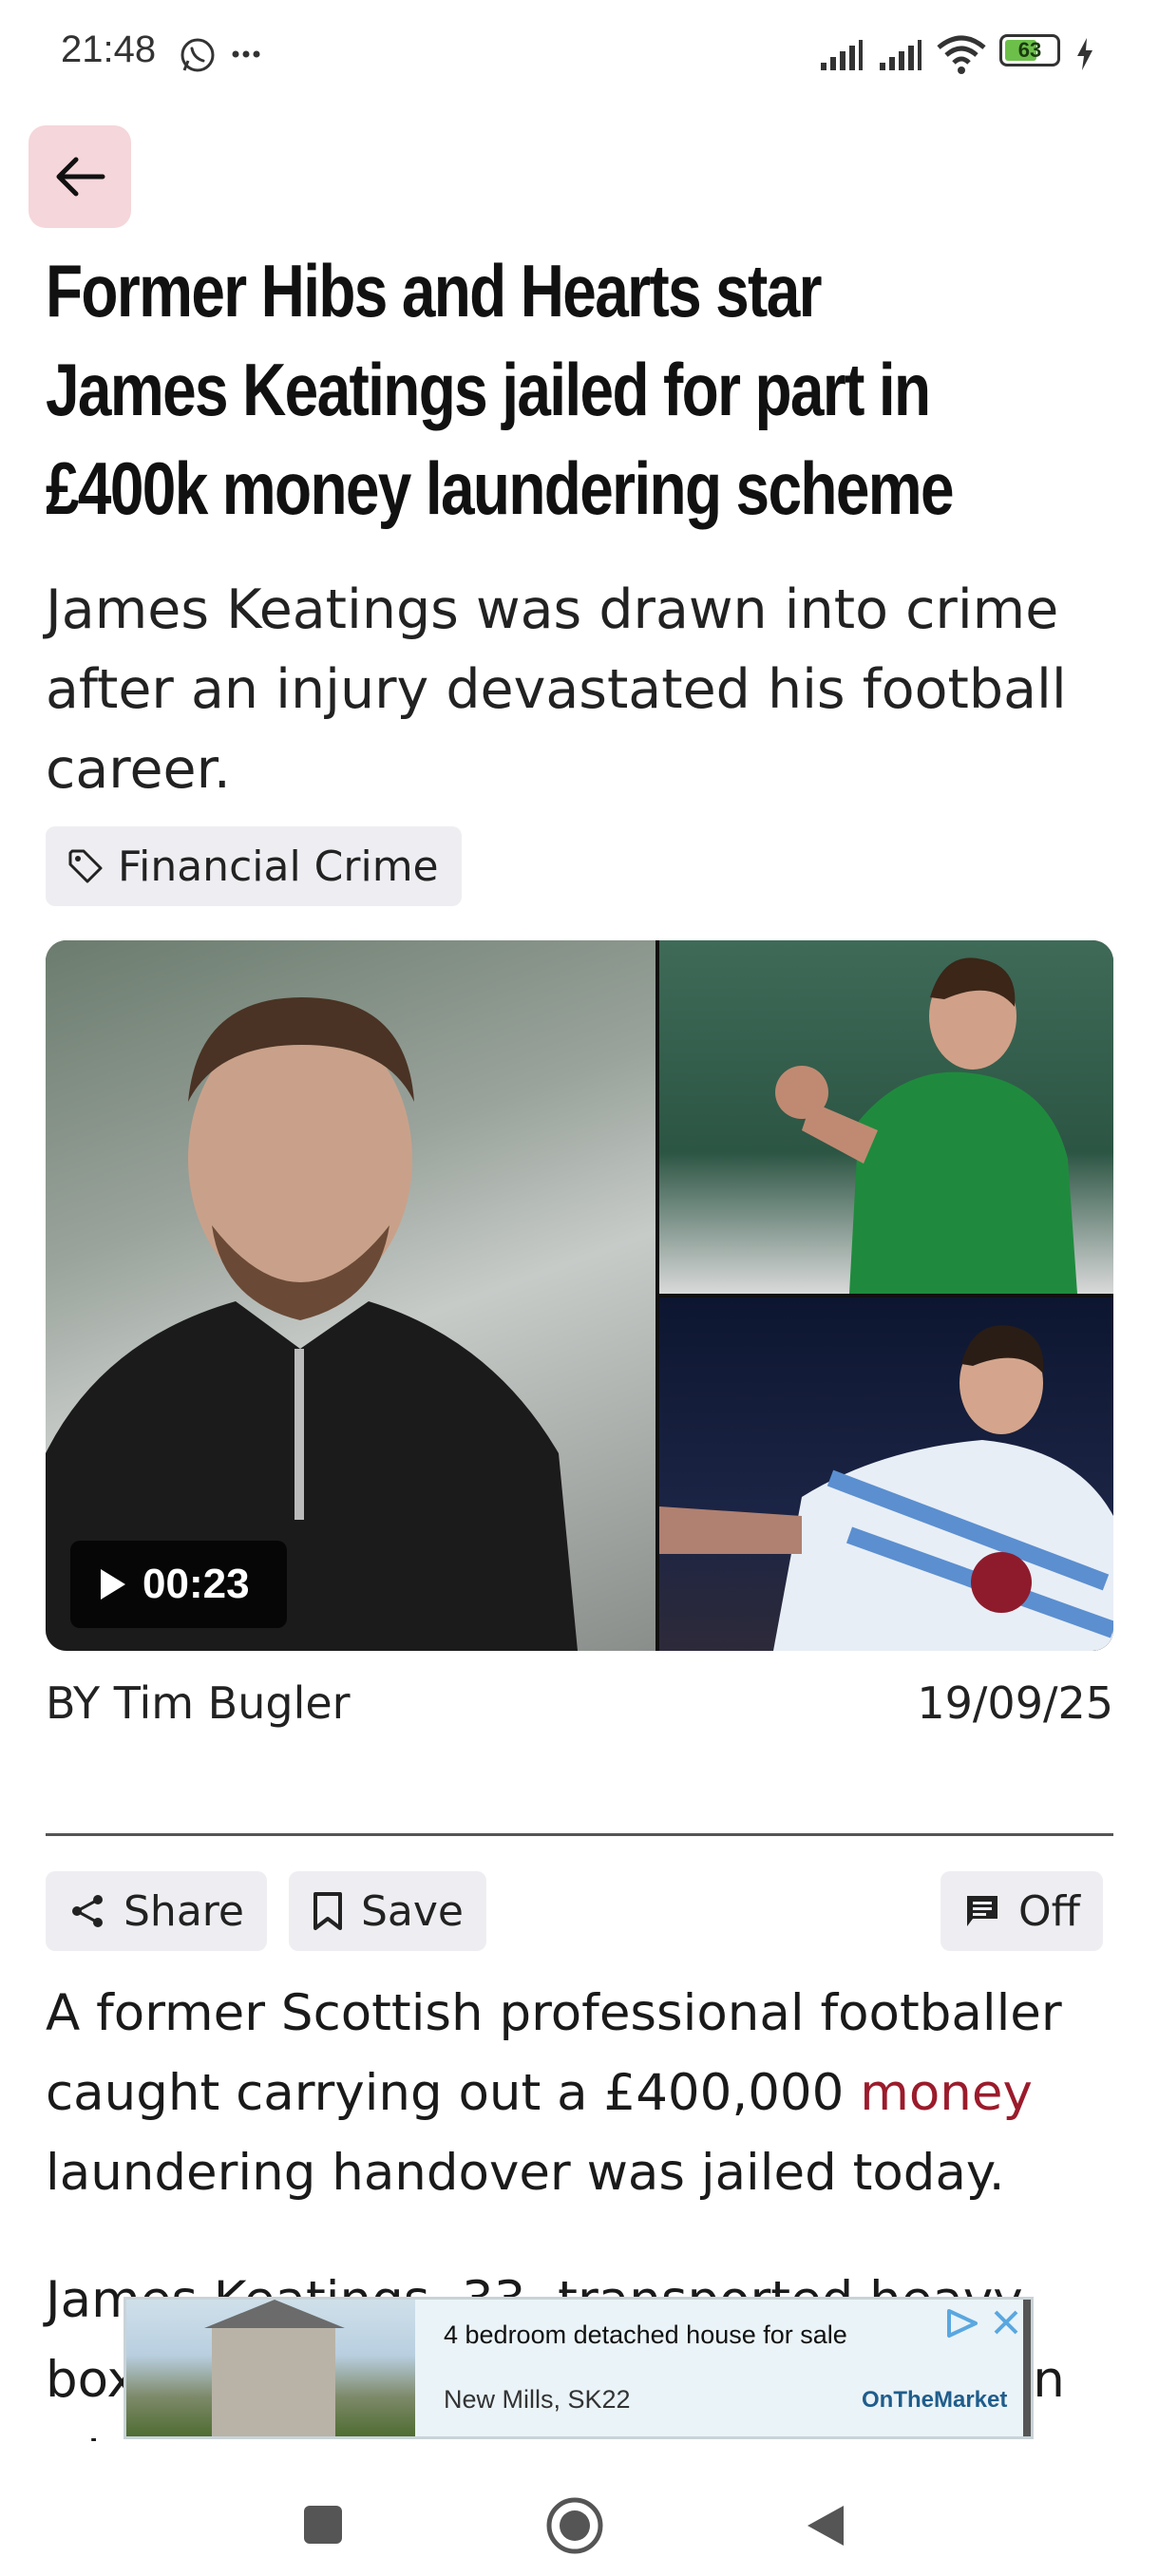  Describe the element at coordinates (1084, 54) in the screenshot. I see `charging-icon` at that location.